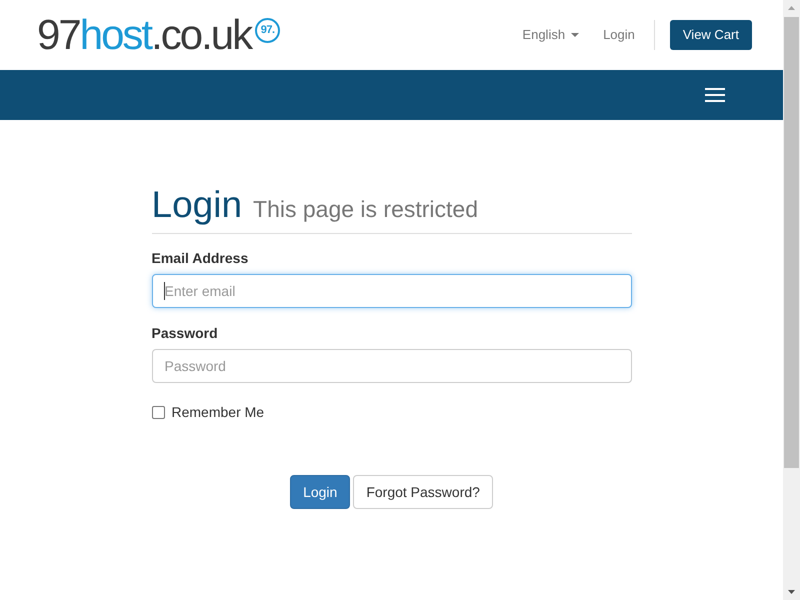 The image size is (800, 600). What do you see at coordinates (715, 95) in the screenshot?
I see `menu-icon` at bounding box center [715, 95].